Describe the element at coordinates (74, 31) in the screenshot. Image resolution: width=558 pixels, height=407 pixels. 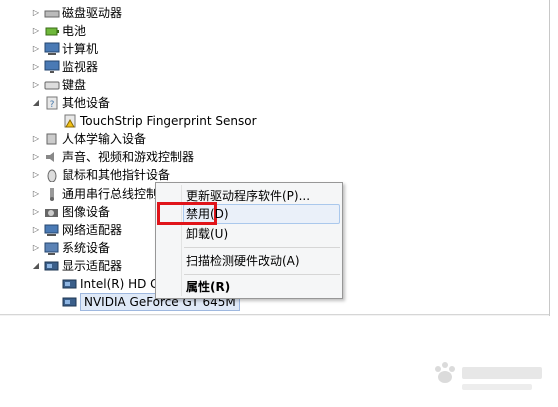
I see `tree-item-label: 电池` at that location.